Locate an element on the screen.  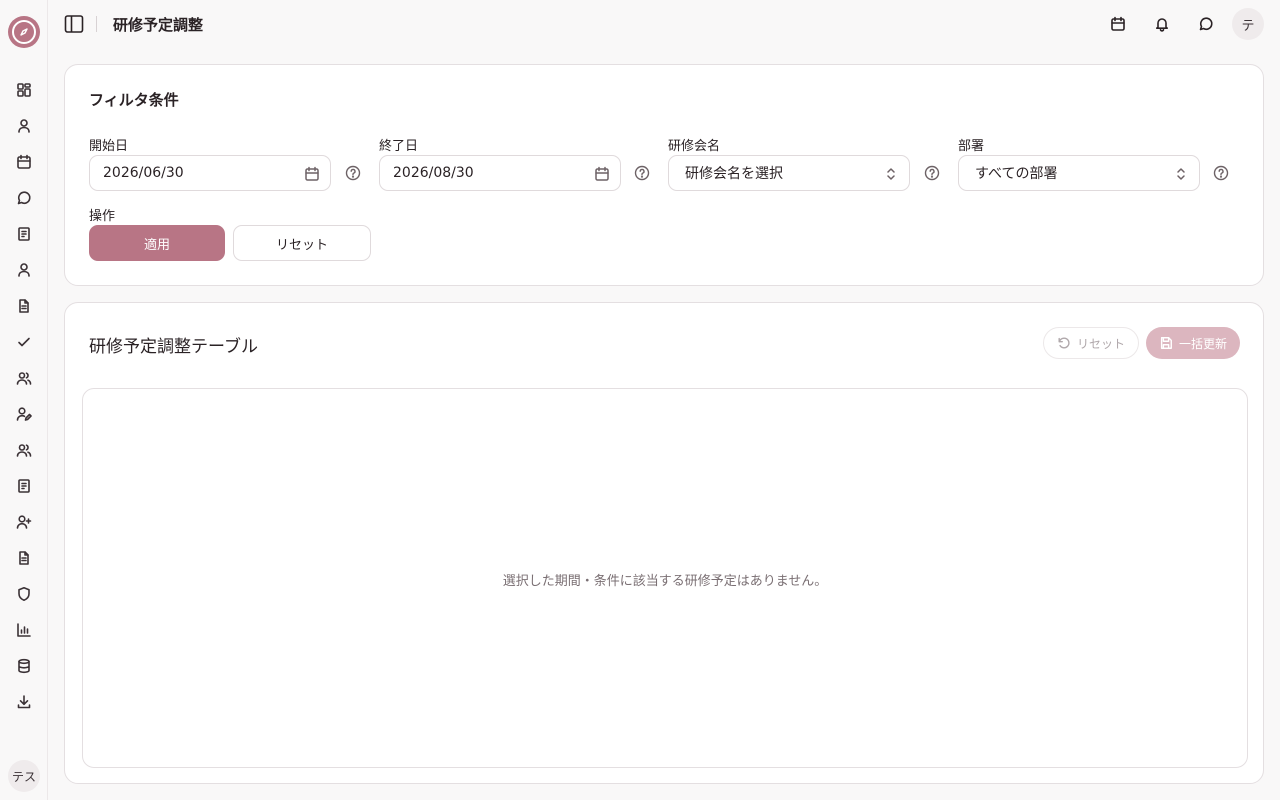
calendar-button is located at coordinates (1118, 24).